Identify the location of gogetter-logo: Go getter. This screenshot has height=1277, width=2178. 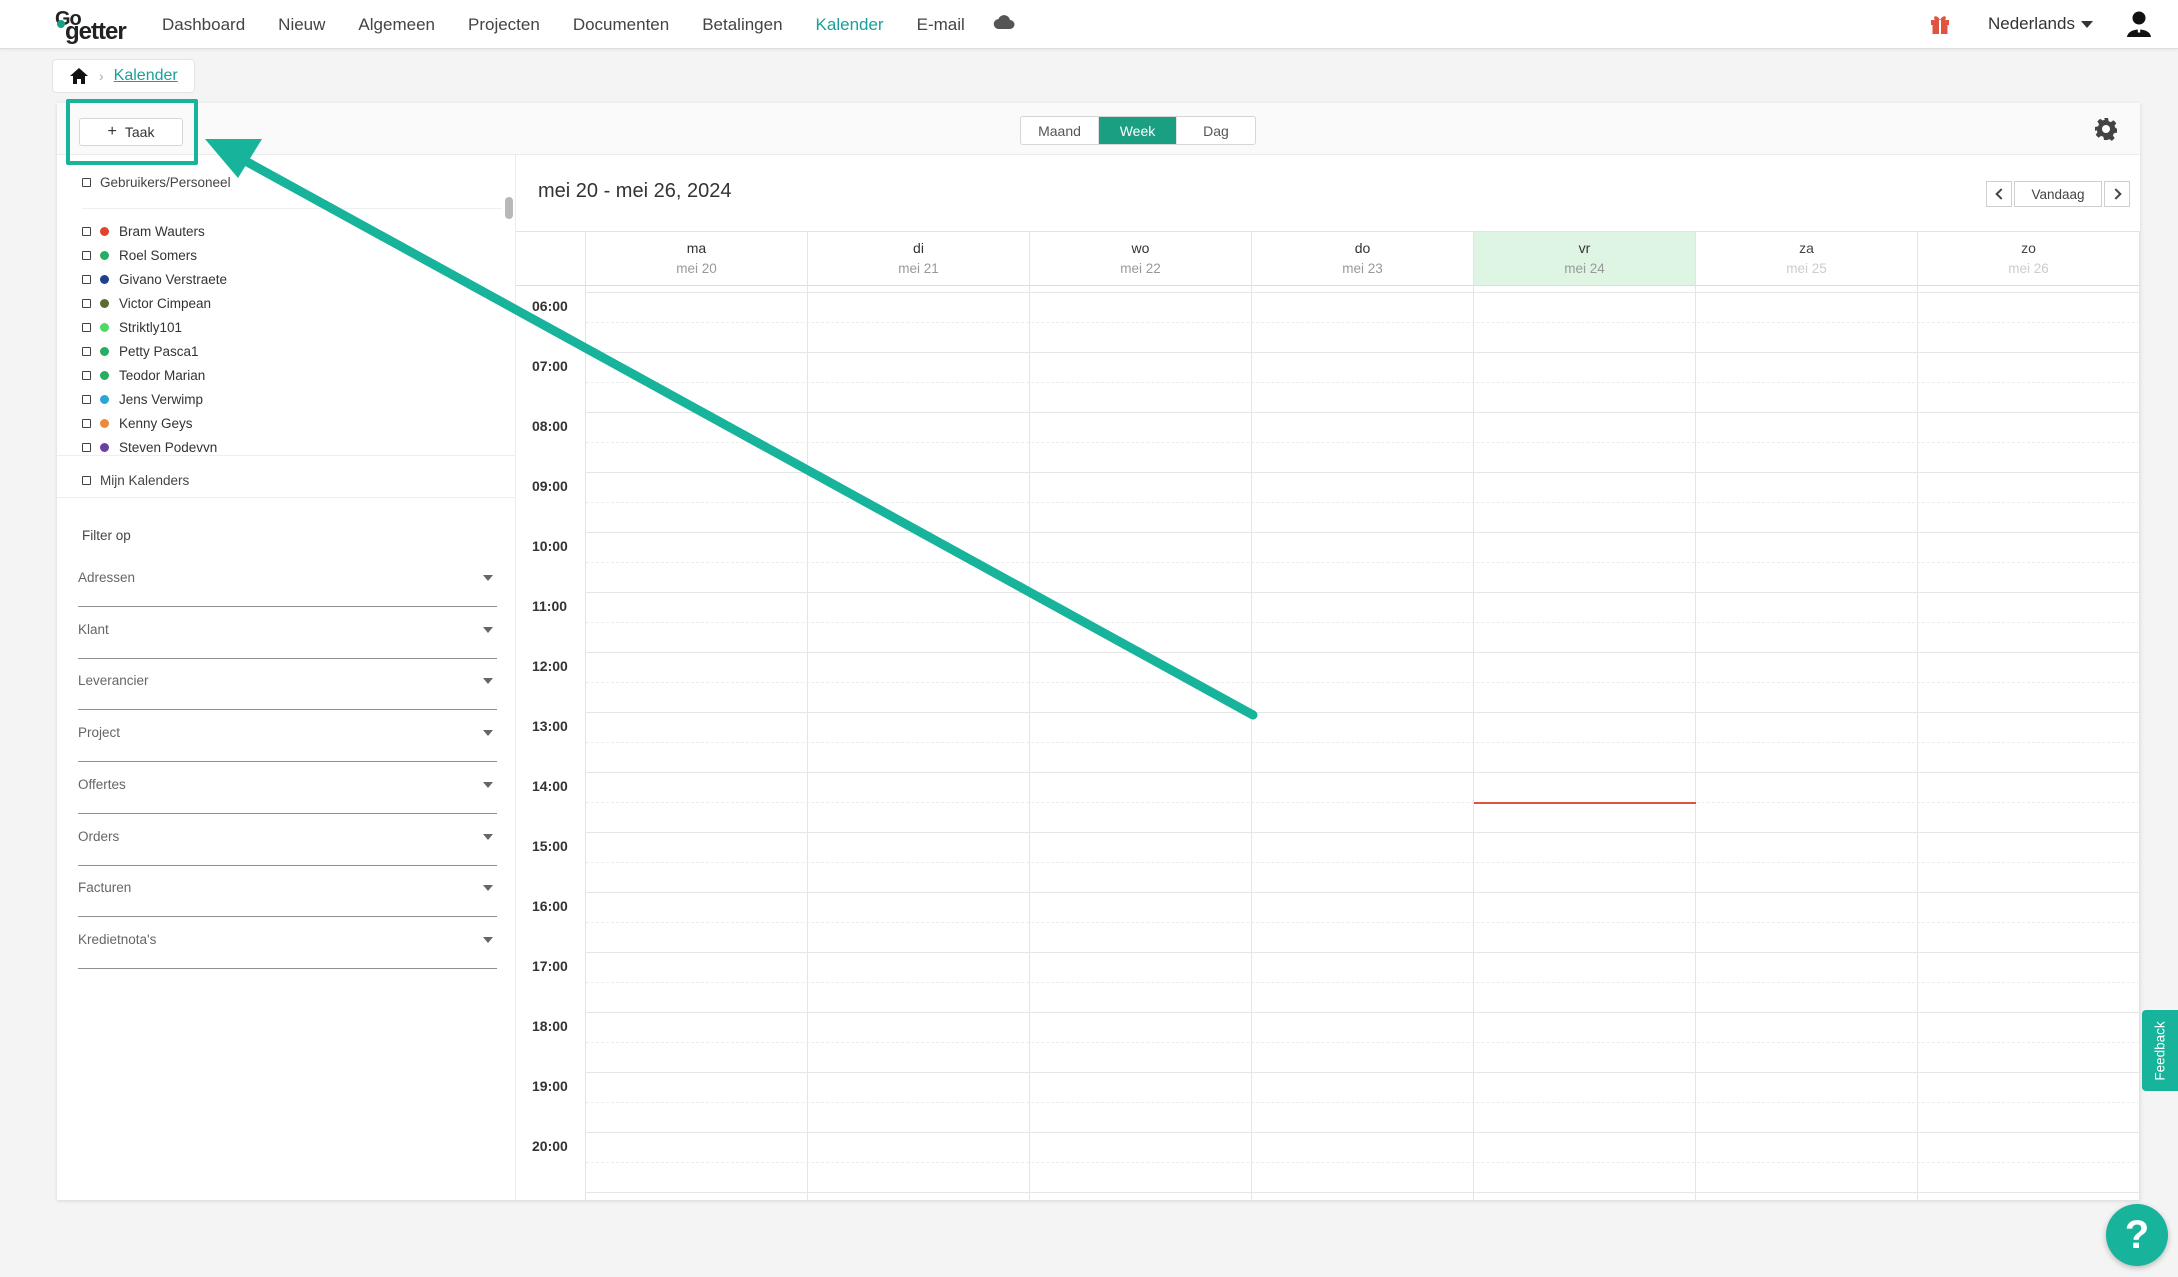
(92, 26).